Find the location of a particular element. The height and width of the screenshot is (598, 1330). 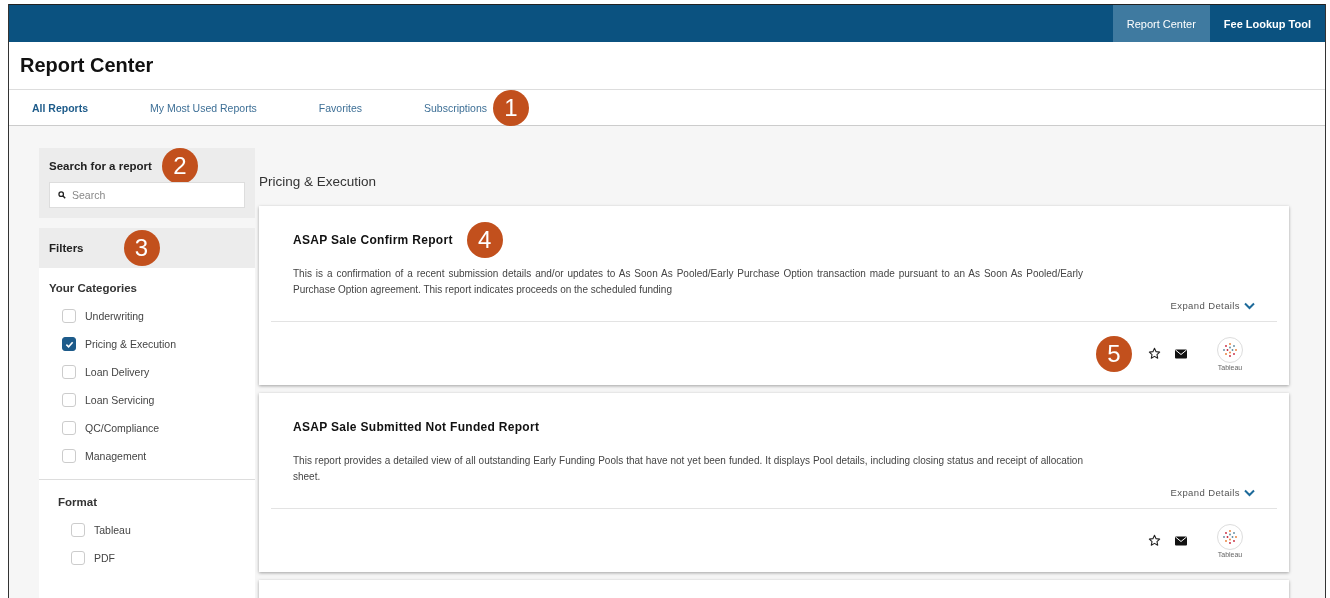

callout-marker: 1 is located at coordinates (511, 107).